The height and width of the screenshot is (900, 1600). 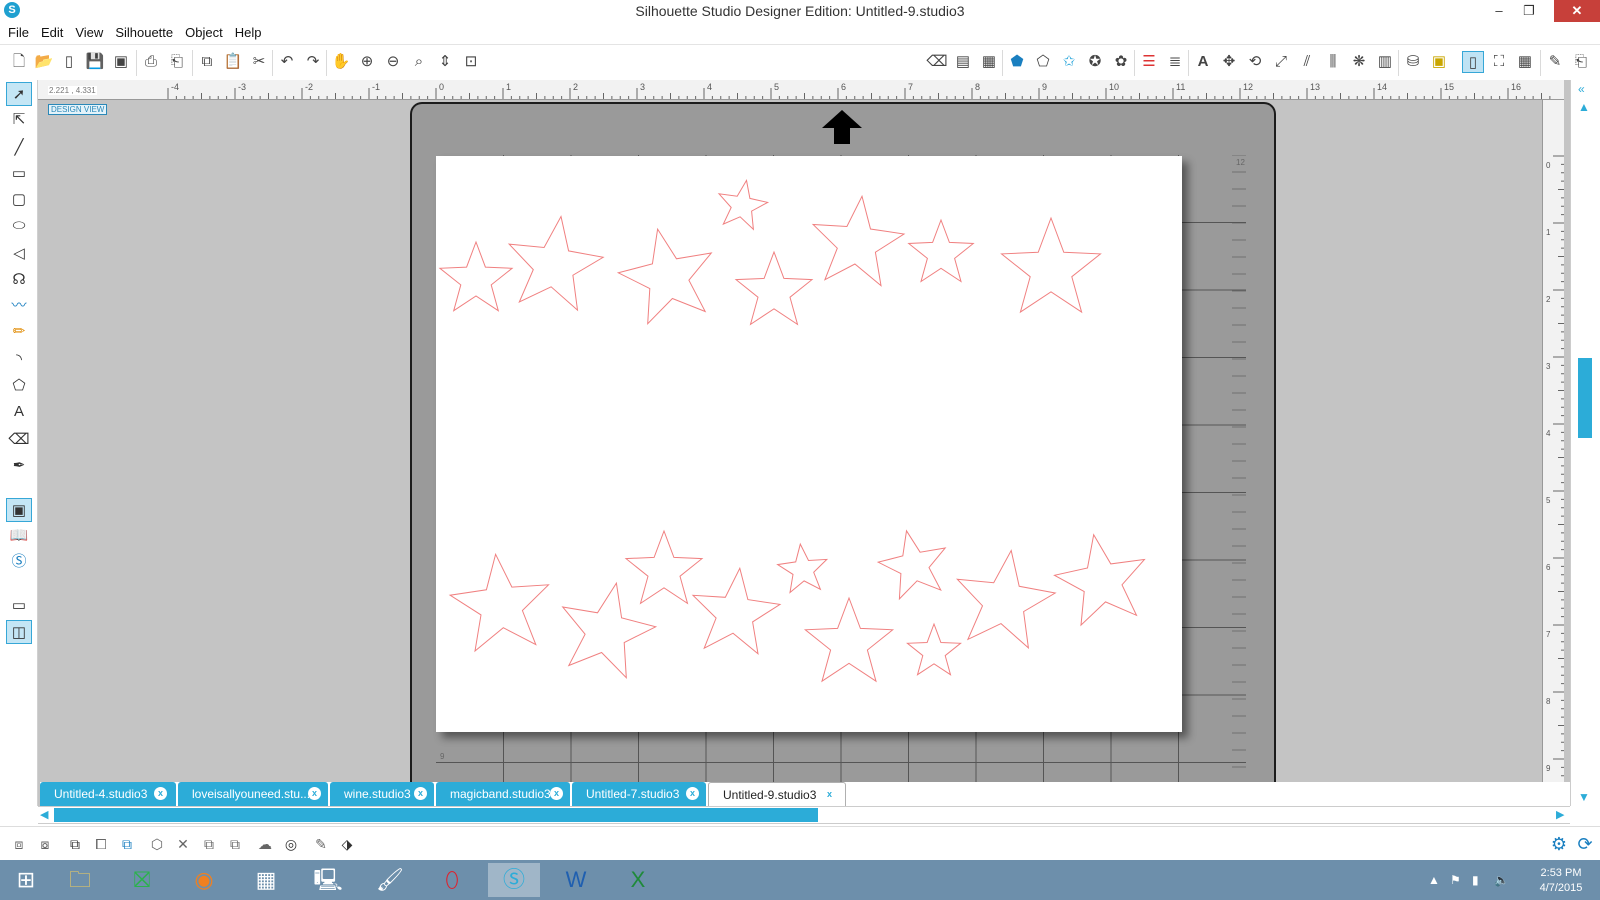 I want to click on trace-icon: ◎, so click(x=291, y=844).